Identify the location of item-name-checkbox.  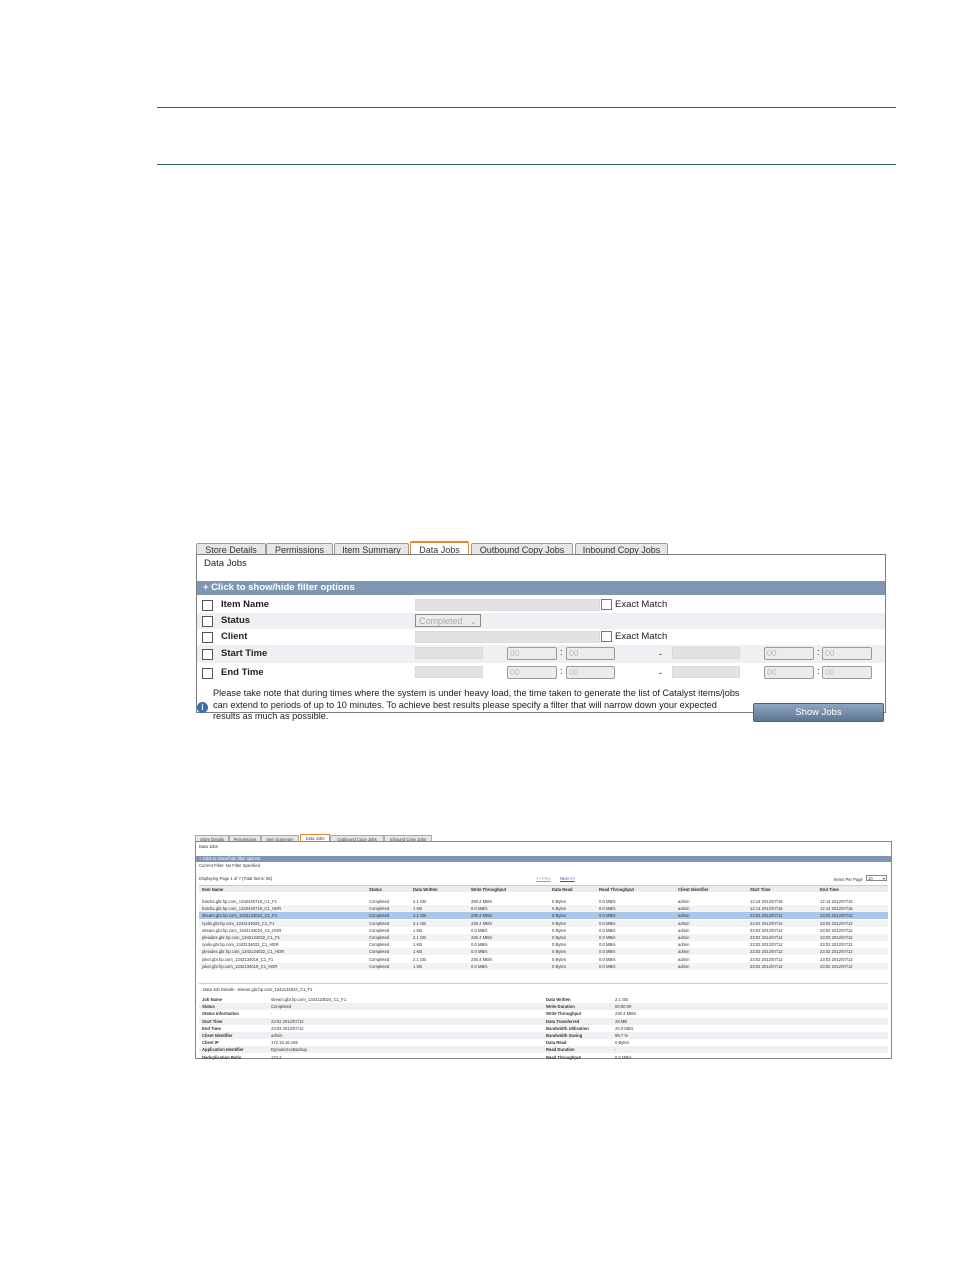
(207, 605).